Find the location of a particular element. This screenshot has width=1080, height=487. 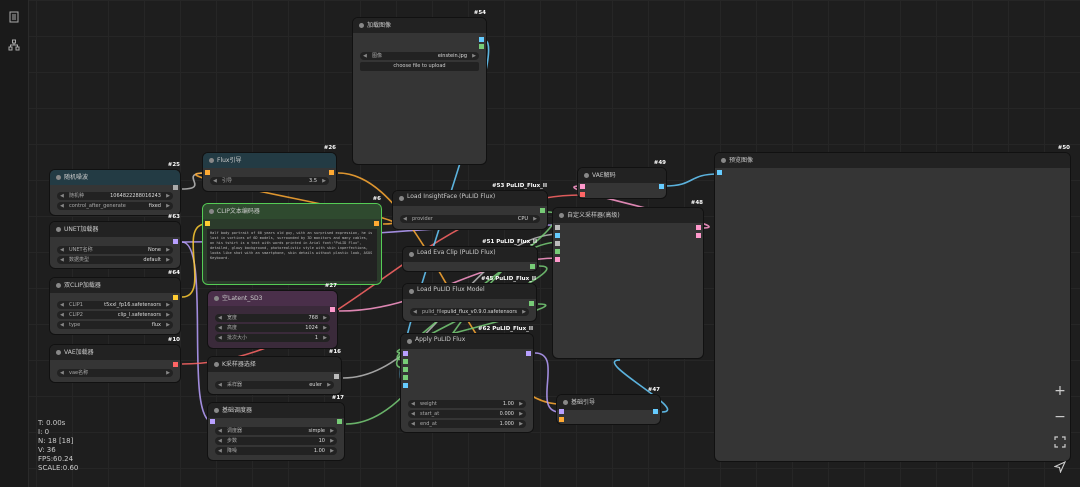

node-custom-sampler: 自定义采样器(高级) #48 is located at coordinates (628, 279).